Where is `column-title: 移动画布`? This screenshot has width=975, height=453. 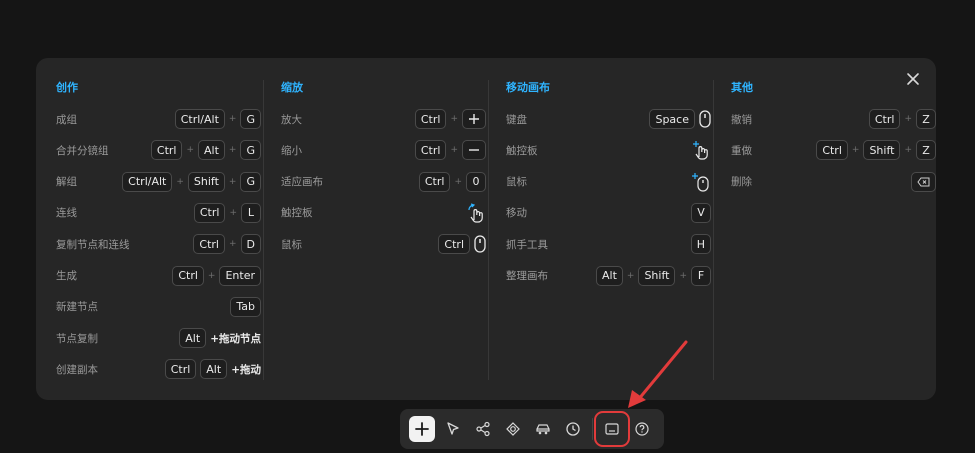
column-title: 移动画布 is located at coordinates (528, 87).